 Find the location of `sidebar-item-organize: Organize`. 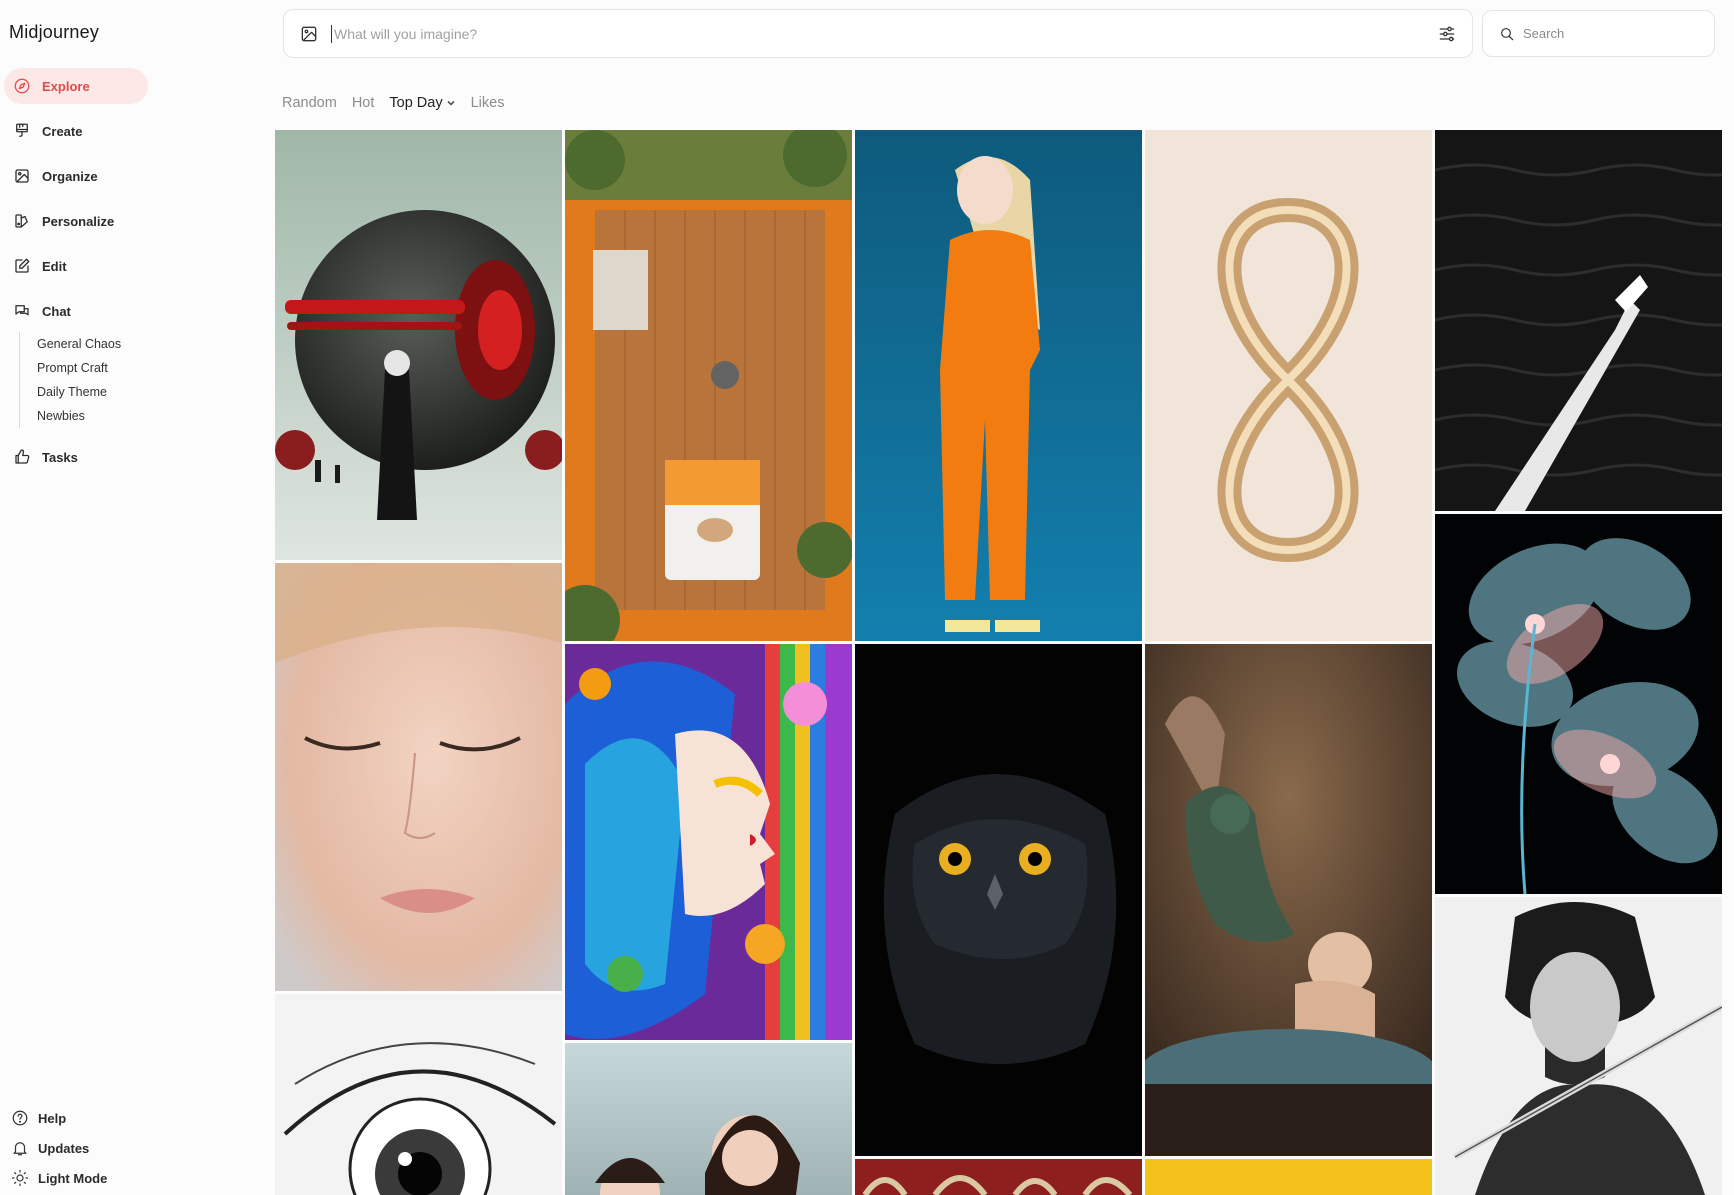

sidebar-item-organize: Organize is located at coordinates (76, 176).